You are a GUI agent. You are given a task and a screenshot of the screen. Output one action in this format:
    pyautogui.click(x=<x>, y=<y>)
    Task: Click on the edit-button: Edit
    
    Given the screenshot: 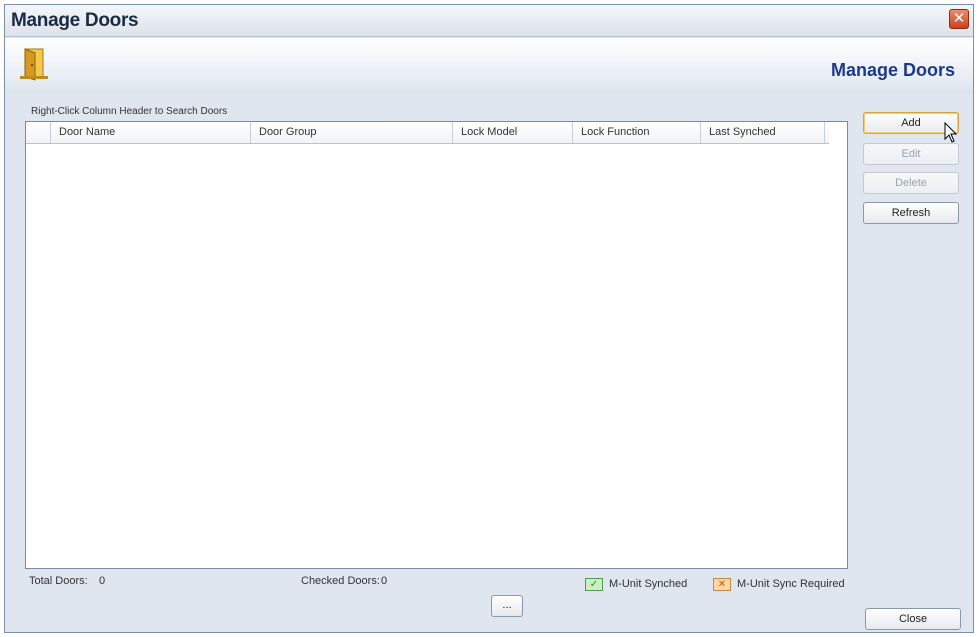 What is the action you would take?
    pyautogui.click(x=911, y=154)
    